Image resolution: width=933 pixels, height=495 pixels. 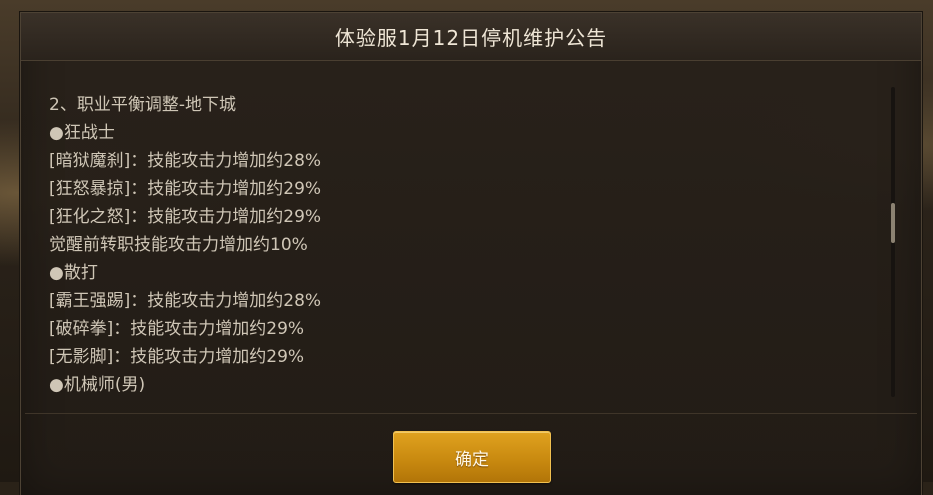 What do you see at coordinates (185, 161) in the screenshot?
I see `skill-change-line: [暗狱魔刹]：技能攻击力增加约28%` at bounding box center [185, 161].